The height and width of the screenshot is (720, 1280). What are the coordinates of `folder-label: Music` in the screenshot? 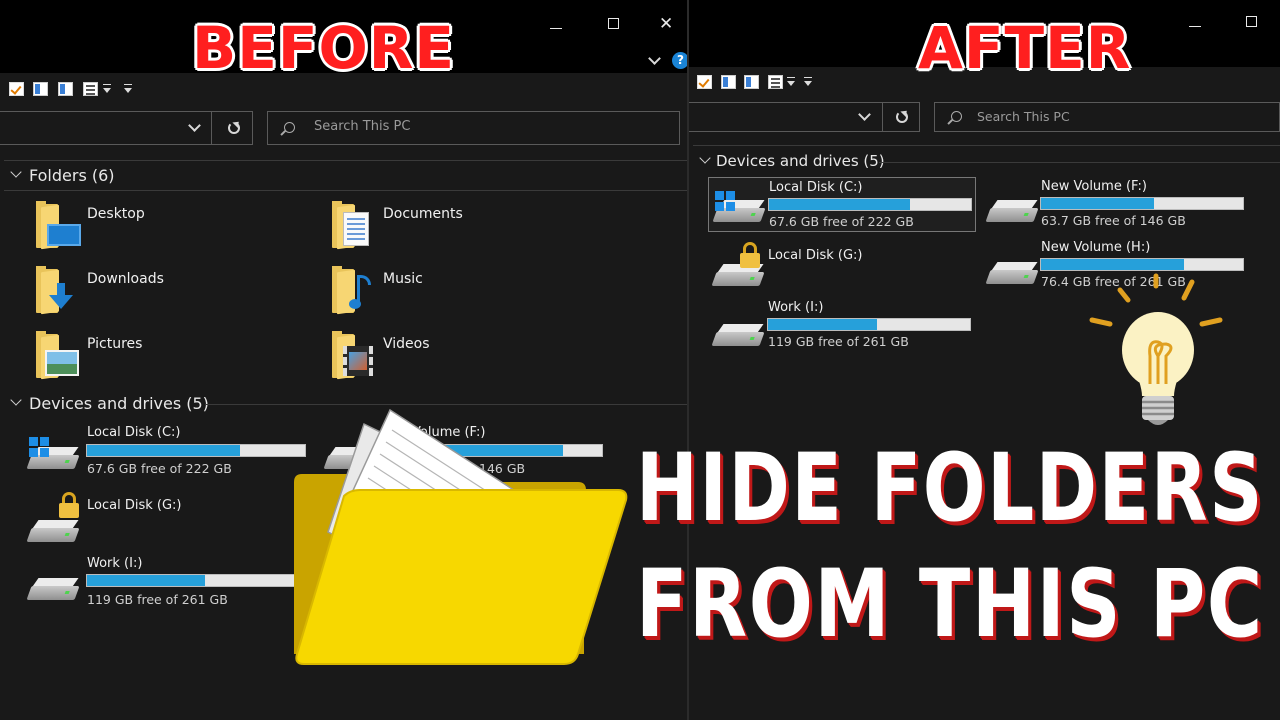 It's located at (403, 279).